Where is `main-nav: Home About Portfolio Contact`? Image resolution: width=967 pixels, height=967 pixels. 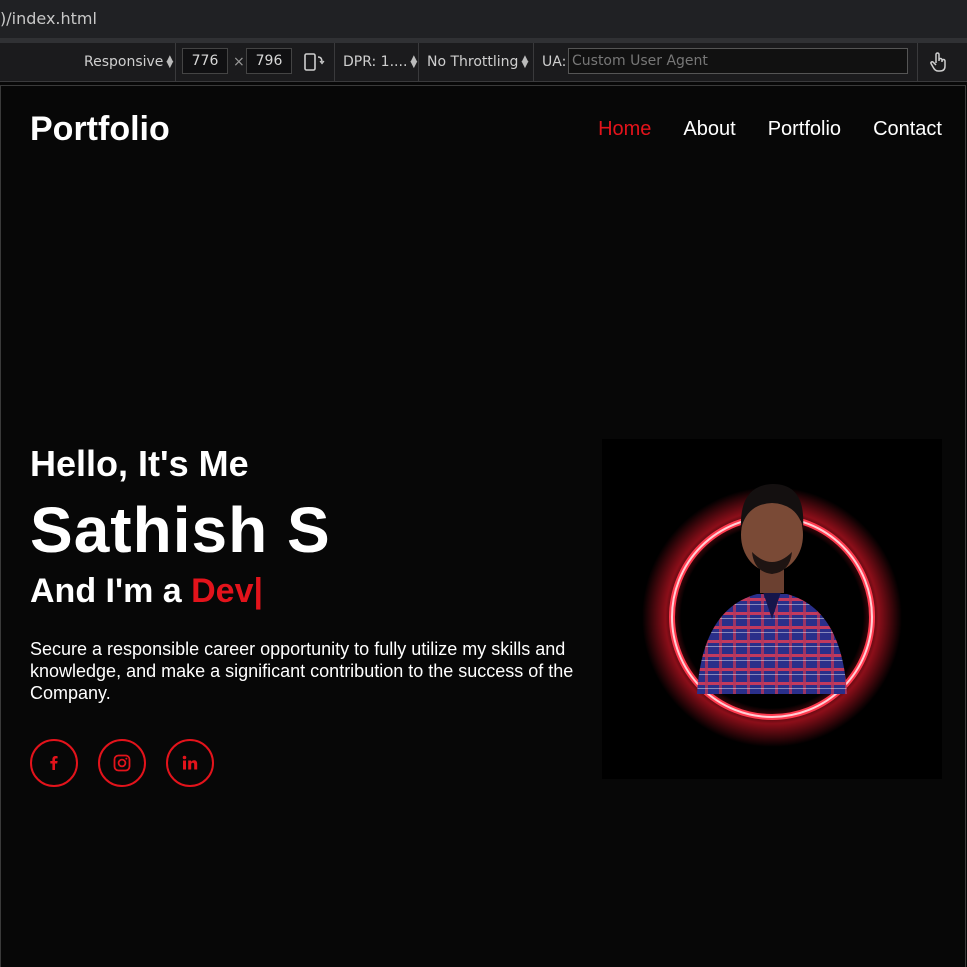 main-nav: Home About Portfolio Contact is located at coordinates (770, 129).